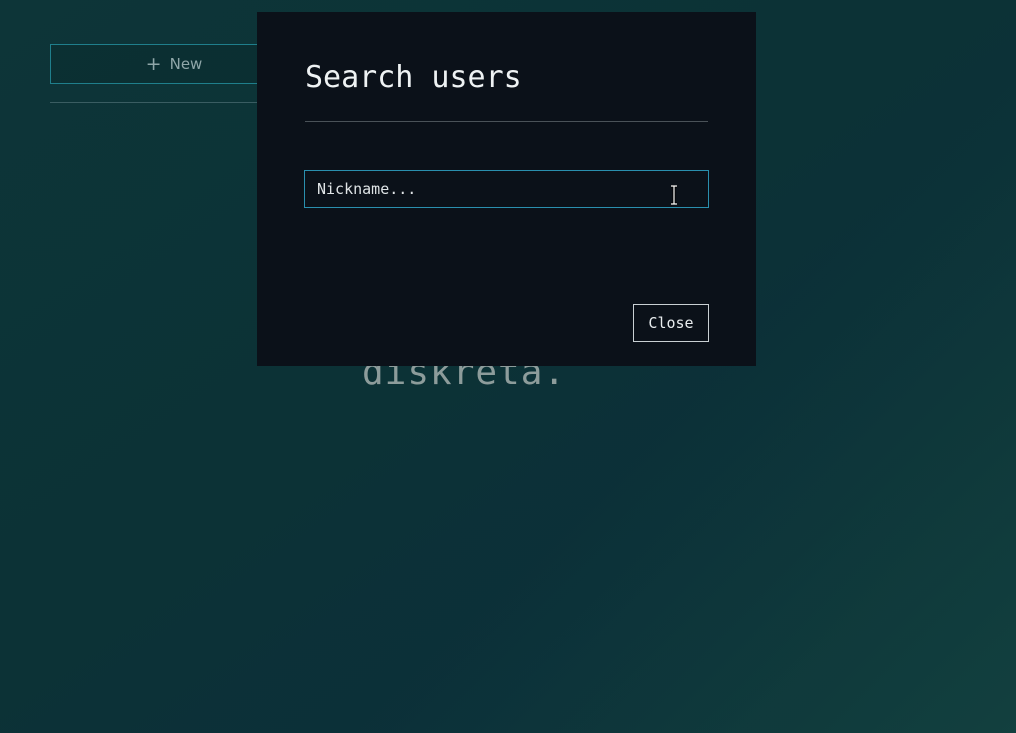 The height and width of the screenshot is (733, 1016). What do you see at coordinates (186, 64) in the screenshot?
I see `new-button-label: New` at bounding box center [186, 64].